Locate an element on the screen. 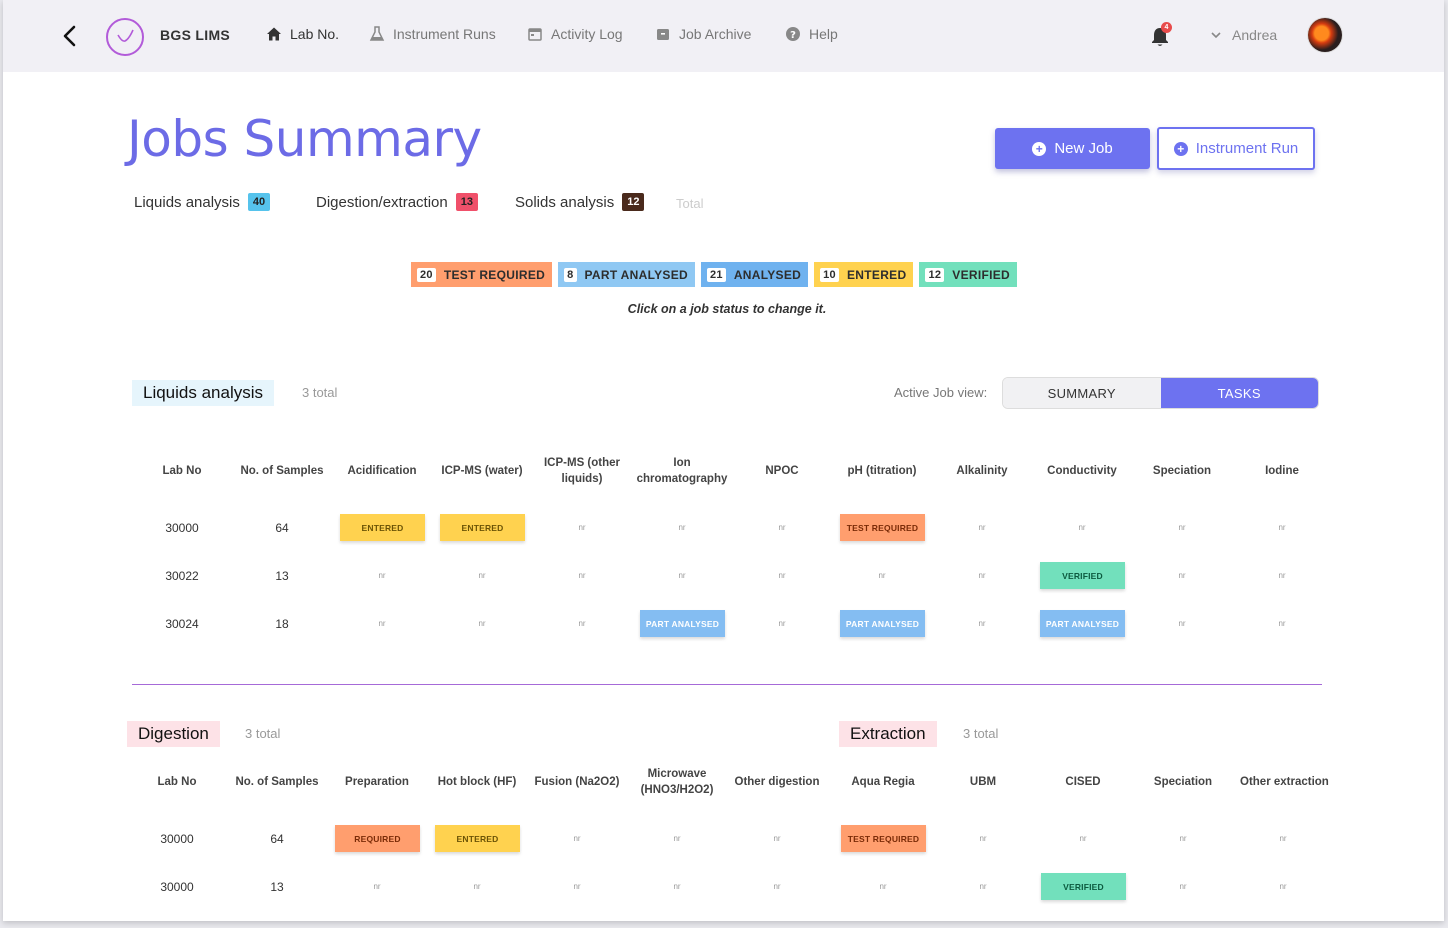 This screenshot has height=928, width=1448. total-label: Total is located at coordinates (690, 203).